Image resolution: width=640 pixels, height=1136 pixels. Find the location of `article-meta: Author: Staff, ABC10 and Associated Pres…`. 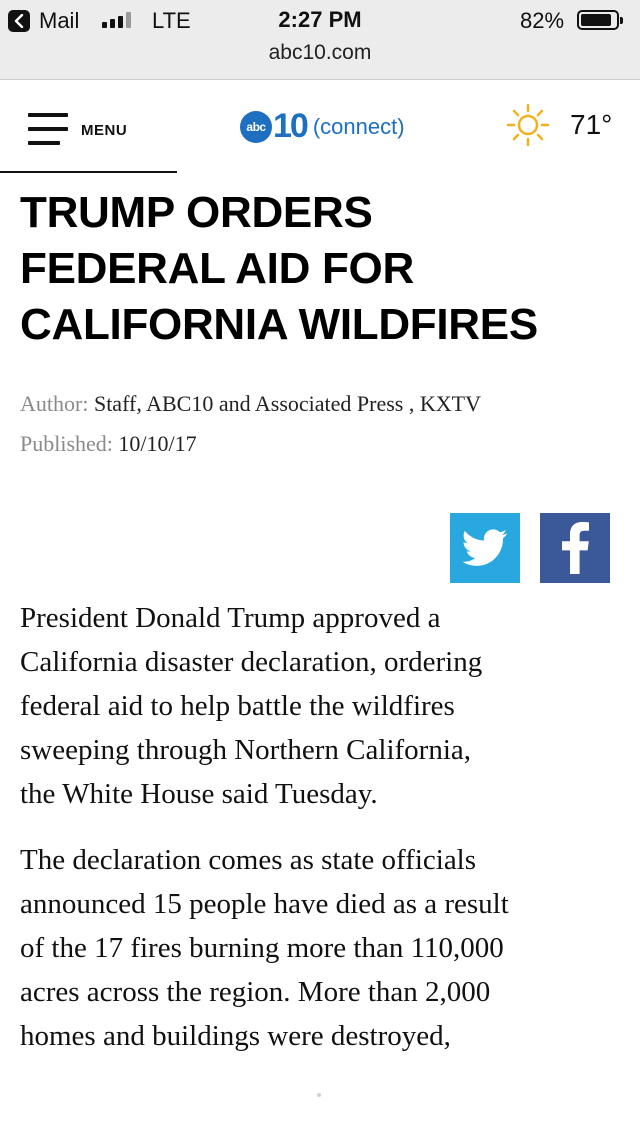

article-meta: Author: Staff, ABC10 and Associated Pres… is located at coordinates (250, 431).